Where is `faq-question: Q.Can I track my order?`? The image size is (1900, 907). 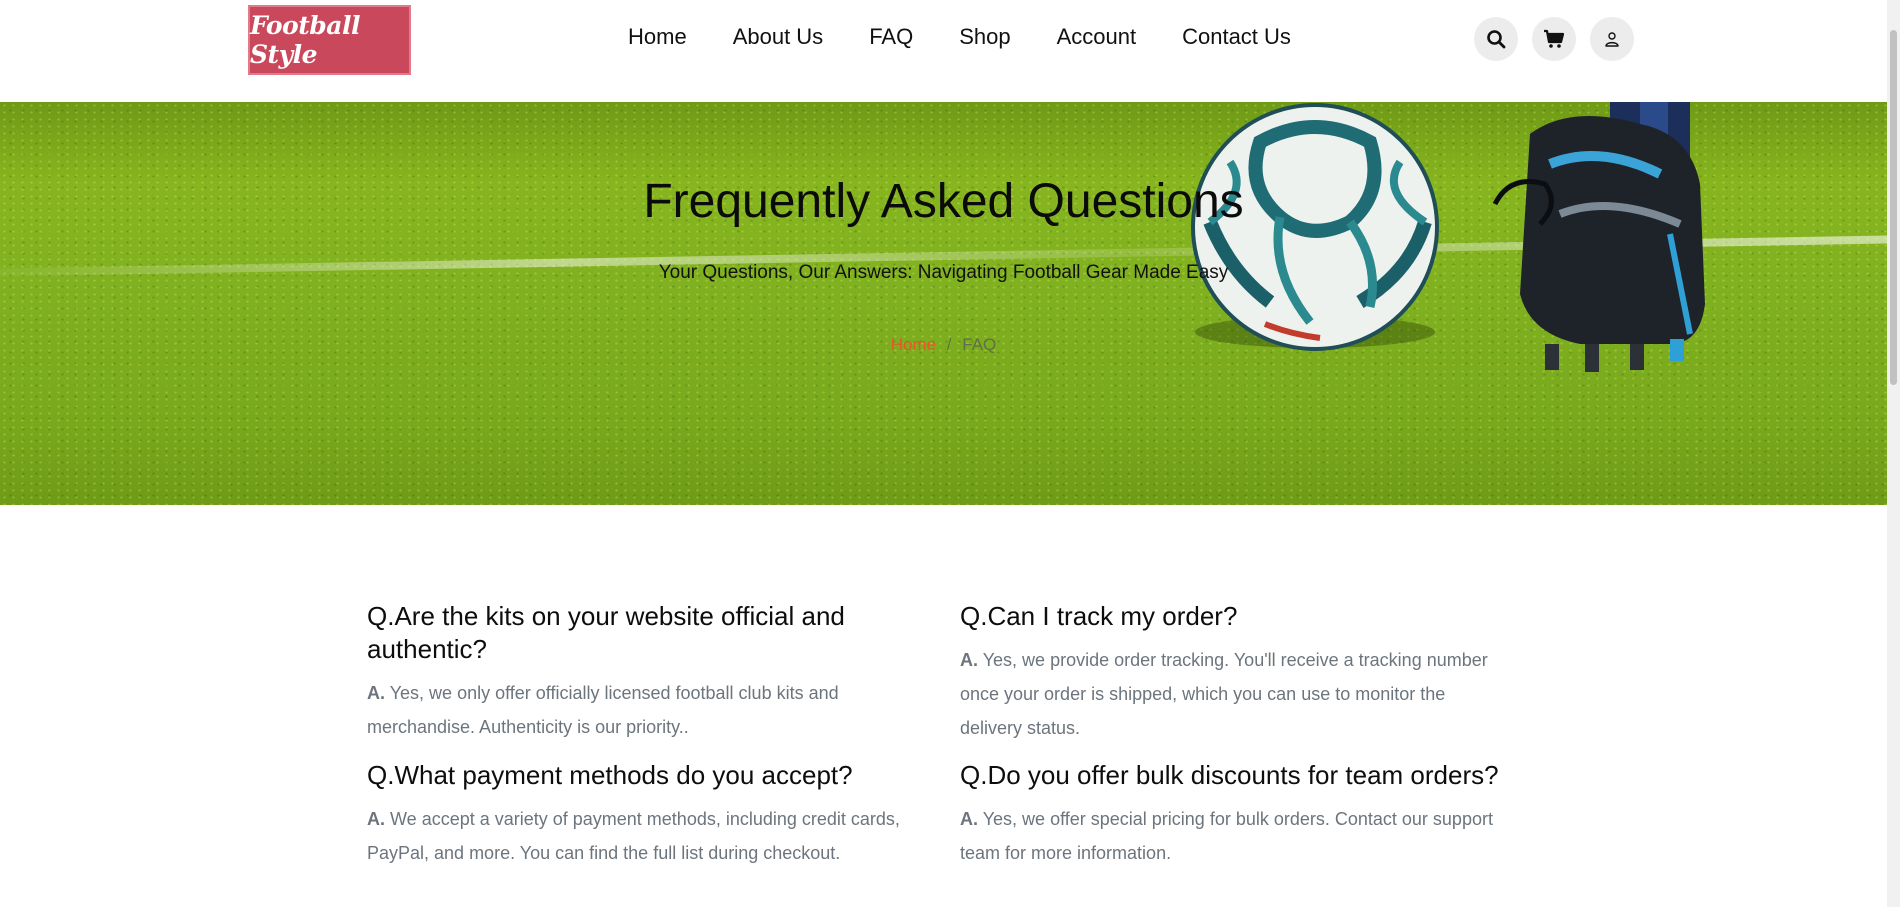 faq-question: Q.Can I track my order? is located at coordinates (1099, 616).